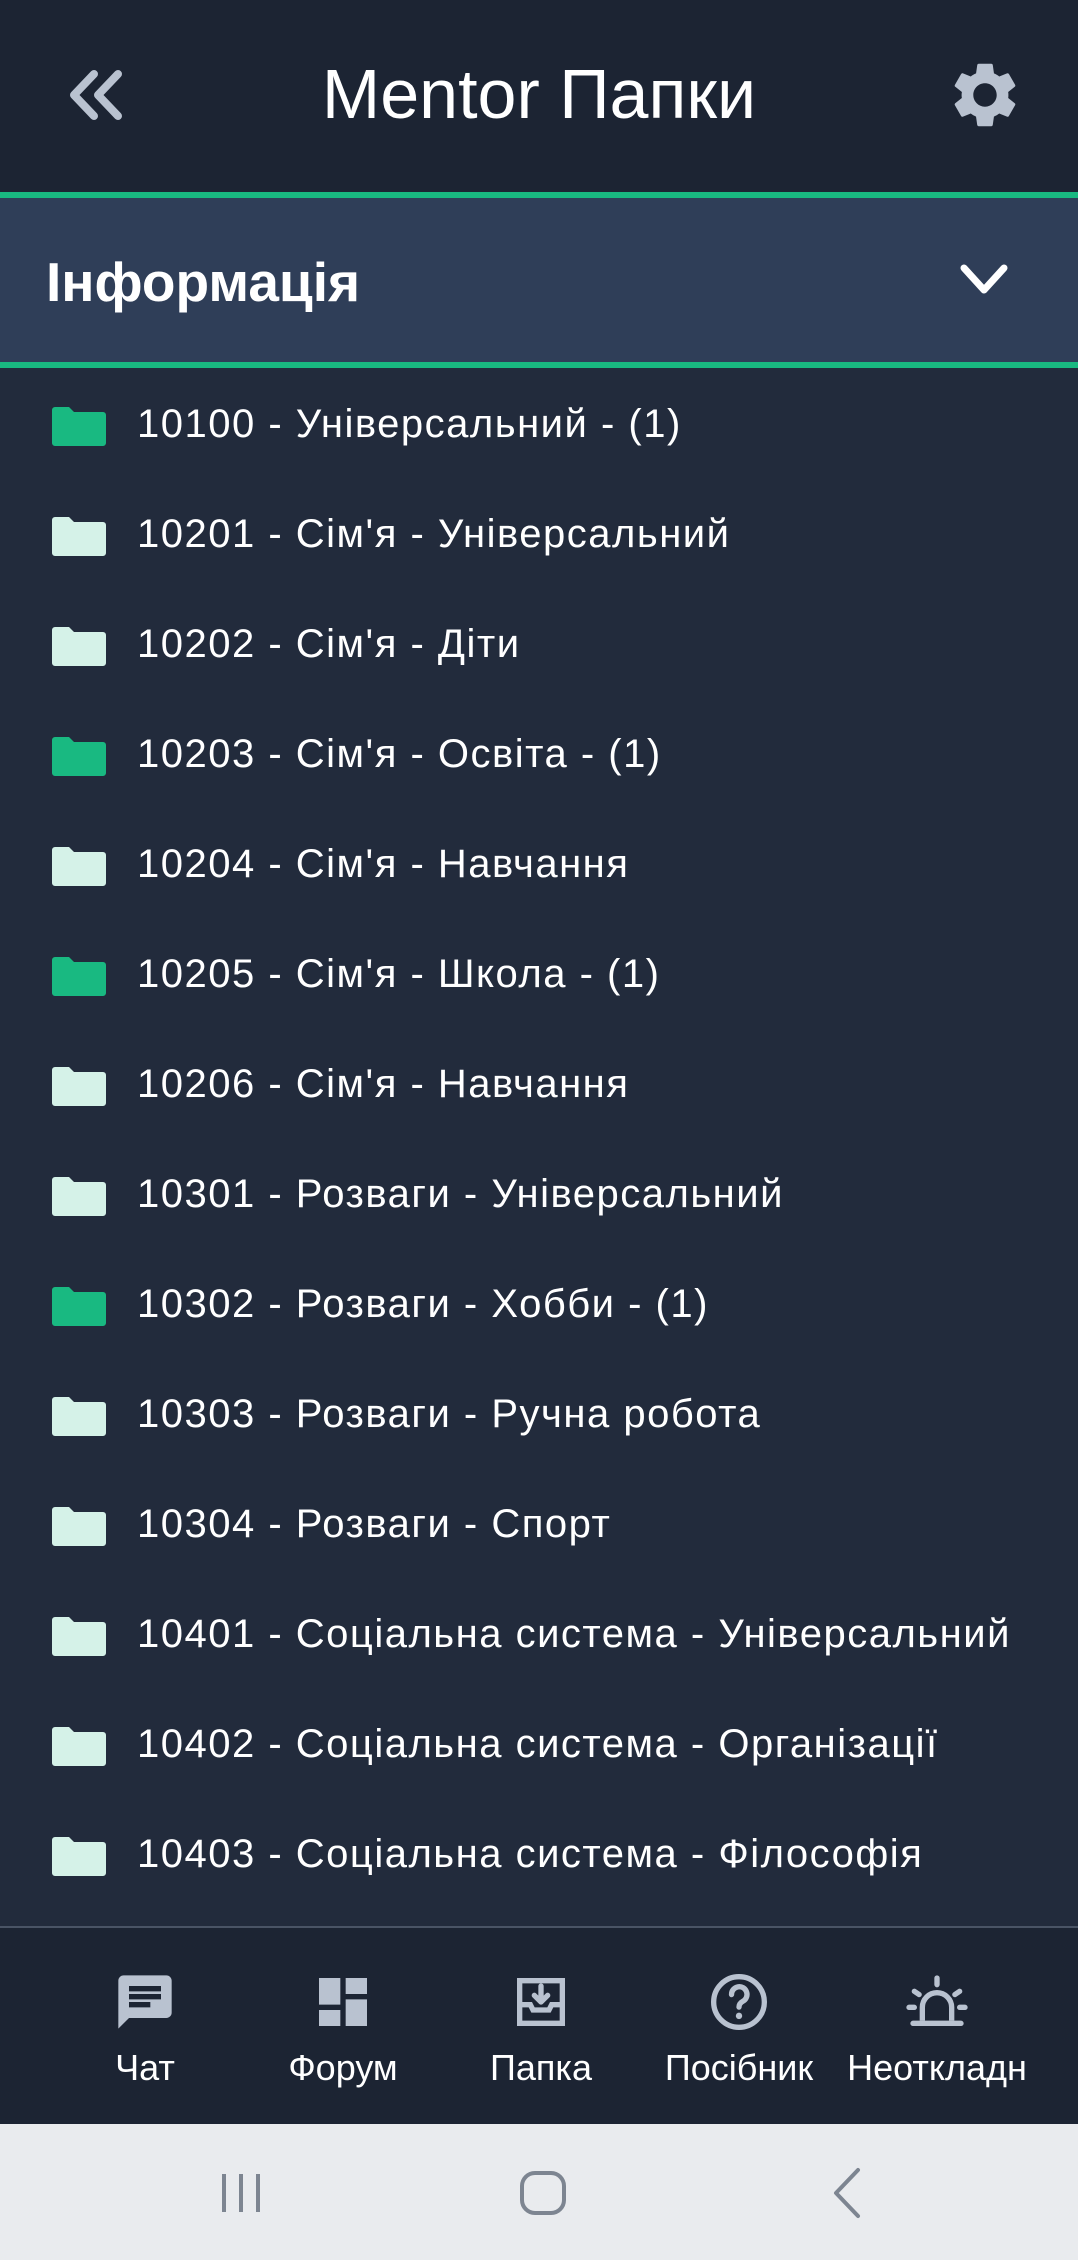  Describe the element at coordinates (449, 1414) in the screenshot. I see `folder-label: 10303 - Розваги - Ручна робота` at that location.